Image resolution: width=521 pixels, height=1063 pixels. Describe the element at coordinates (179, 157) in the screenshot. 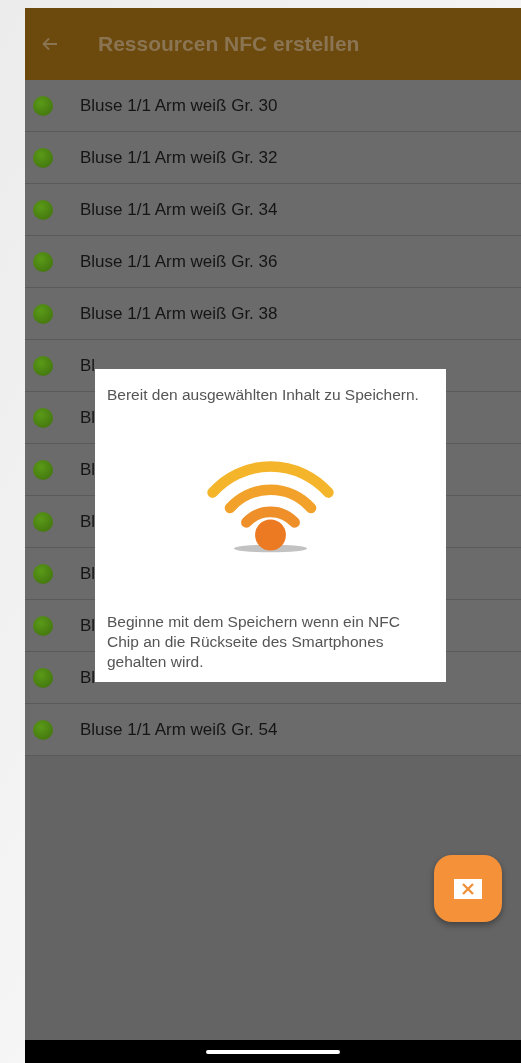

I see `item-label: Bluse 1/1 Arm weiß Gr. 32` at that location.